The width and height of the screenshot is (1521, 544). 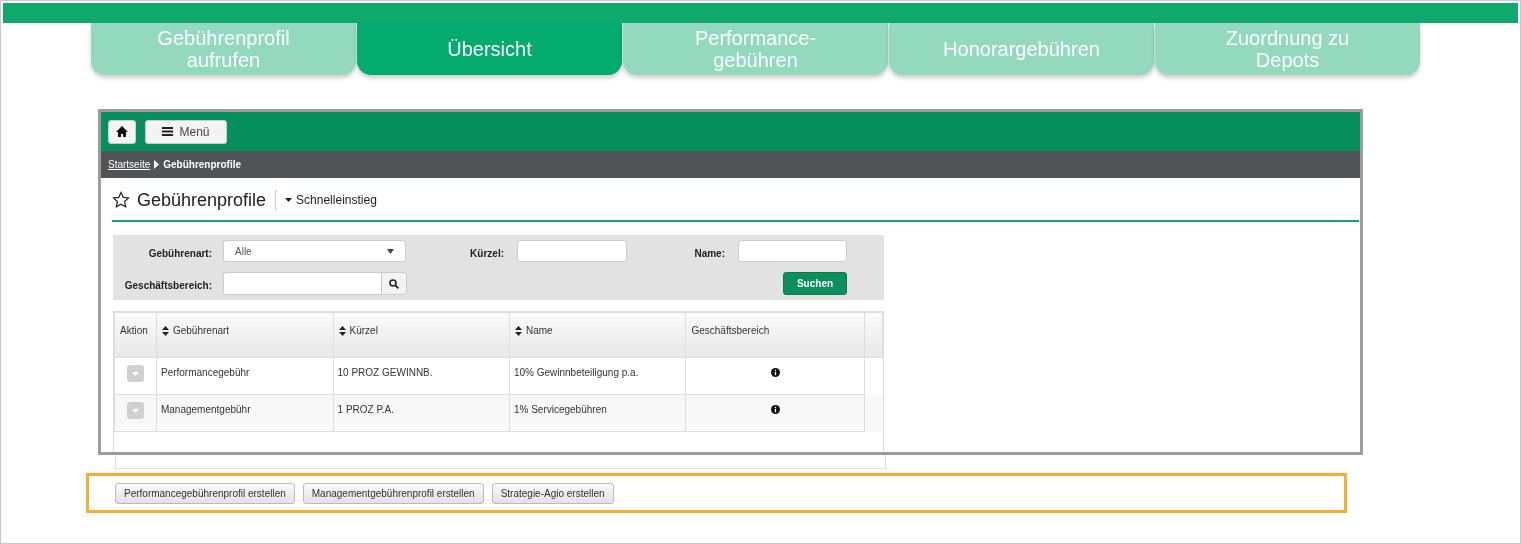 I want to click on column-header: Geschäftsbereich, so click(x=730, y=331).